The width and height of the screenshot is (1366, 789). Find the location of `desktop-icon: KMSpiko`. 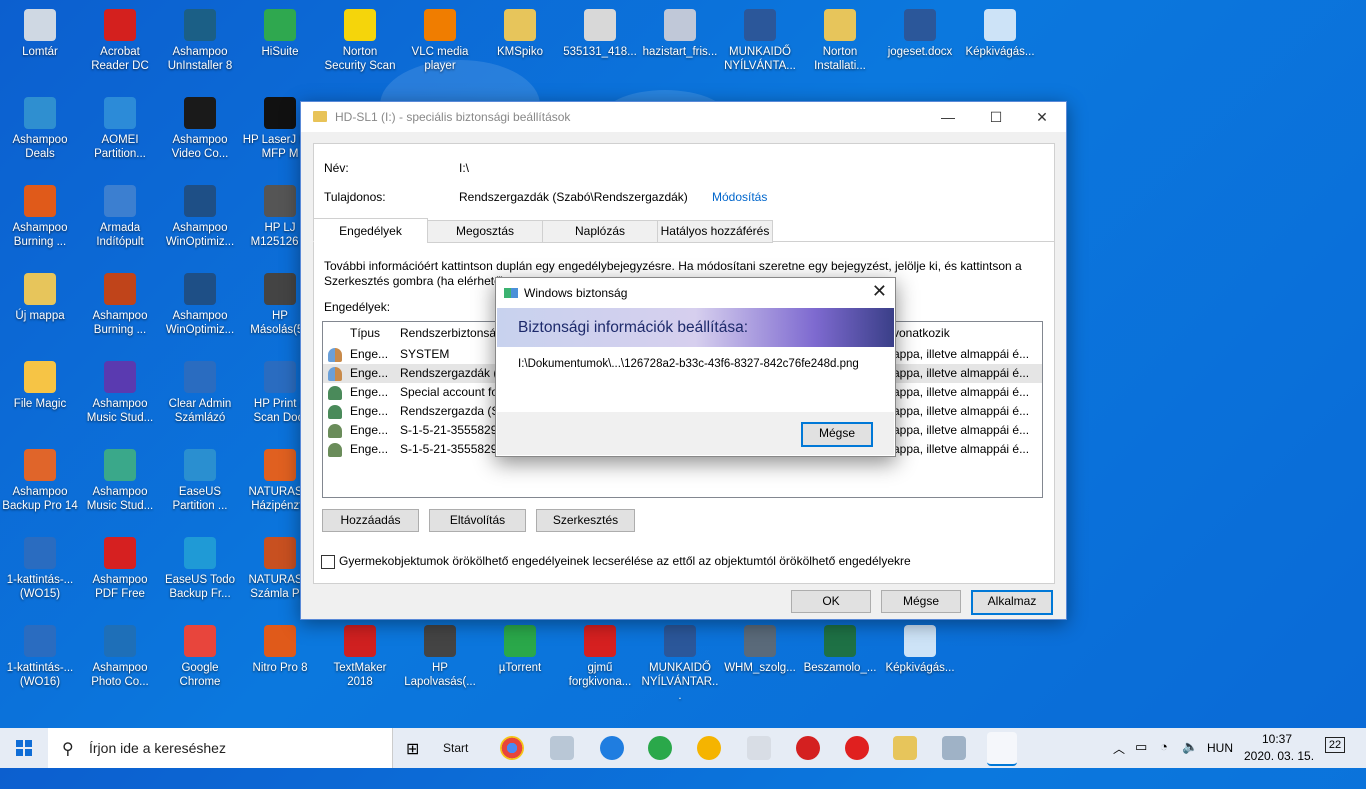

desktop-icon: KMSpiko is located at coordinates (520, 30).